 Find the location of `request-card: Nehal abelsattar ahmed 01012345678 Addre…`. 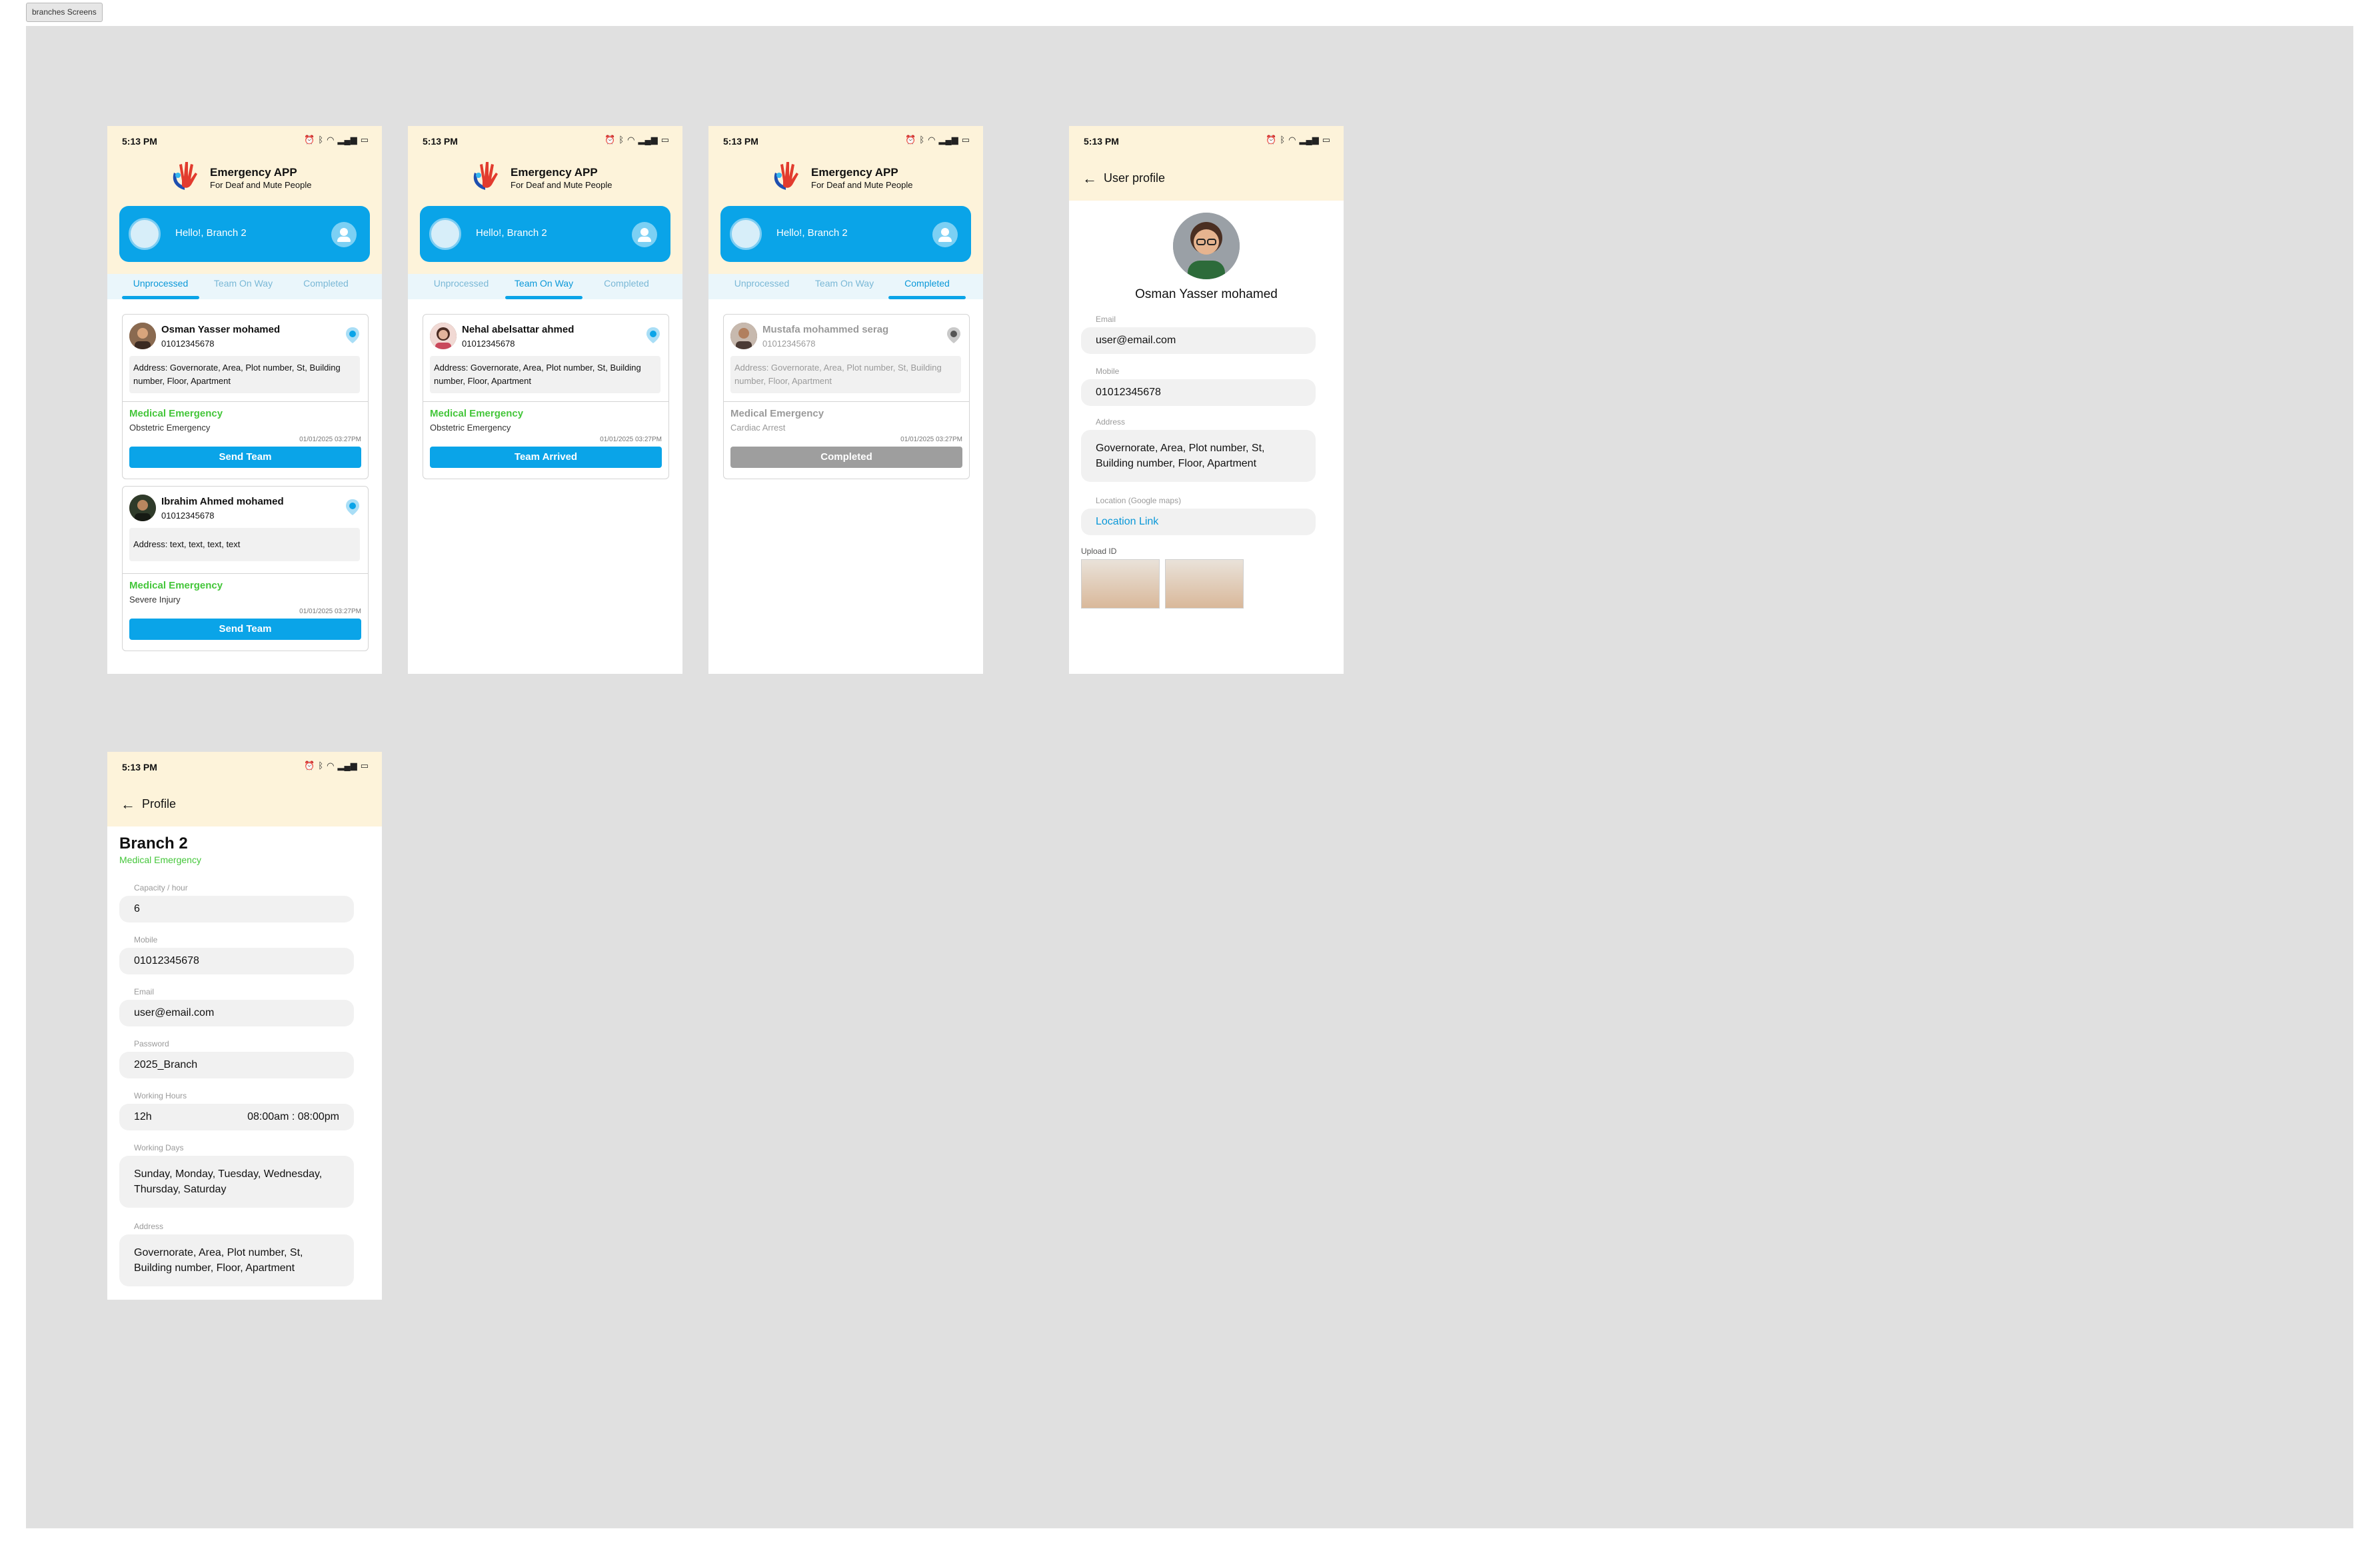

request-card: Nehal abelsattar ahmed 01012345678 Addre… is located at coordinates (546, 396).